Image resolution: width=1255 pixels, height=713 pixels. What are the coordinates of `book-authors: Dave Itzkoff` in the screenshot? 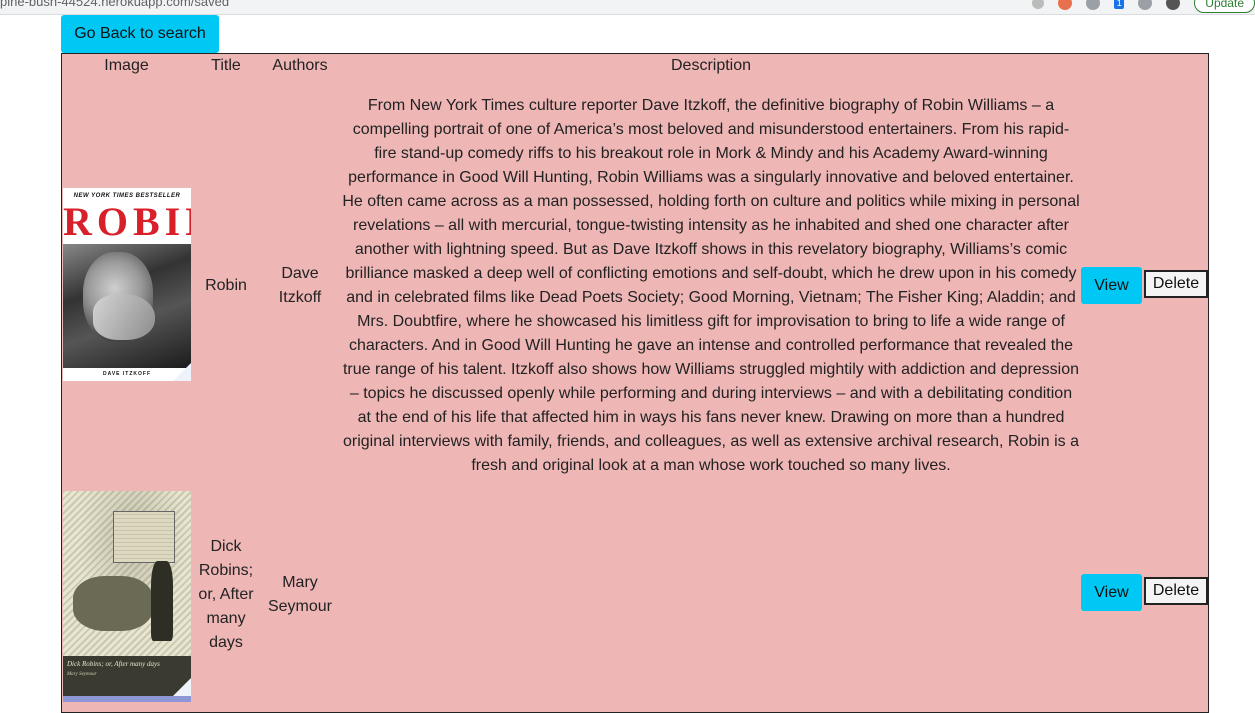 It's located at (300, 286).